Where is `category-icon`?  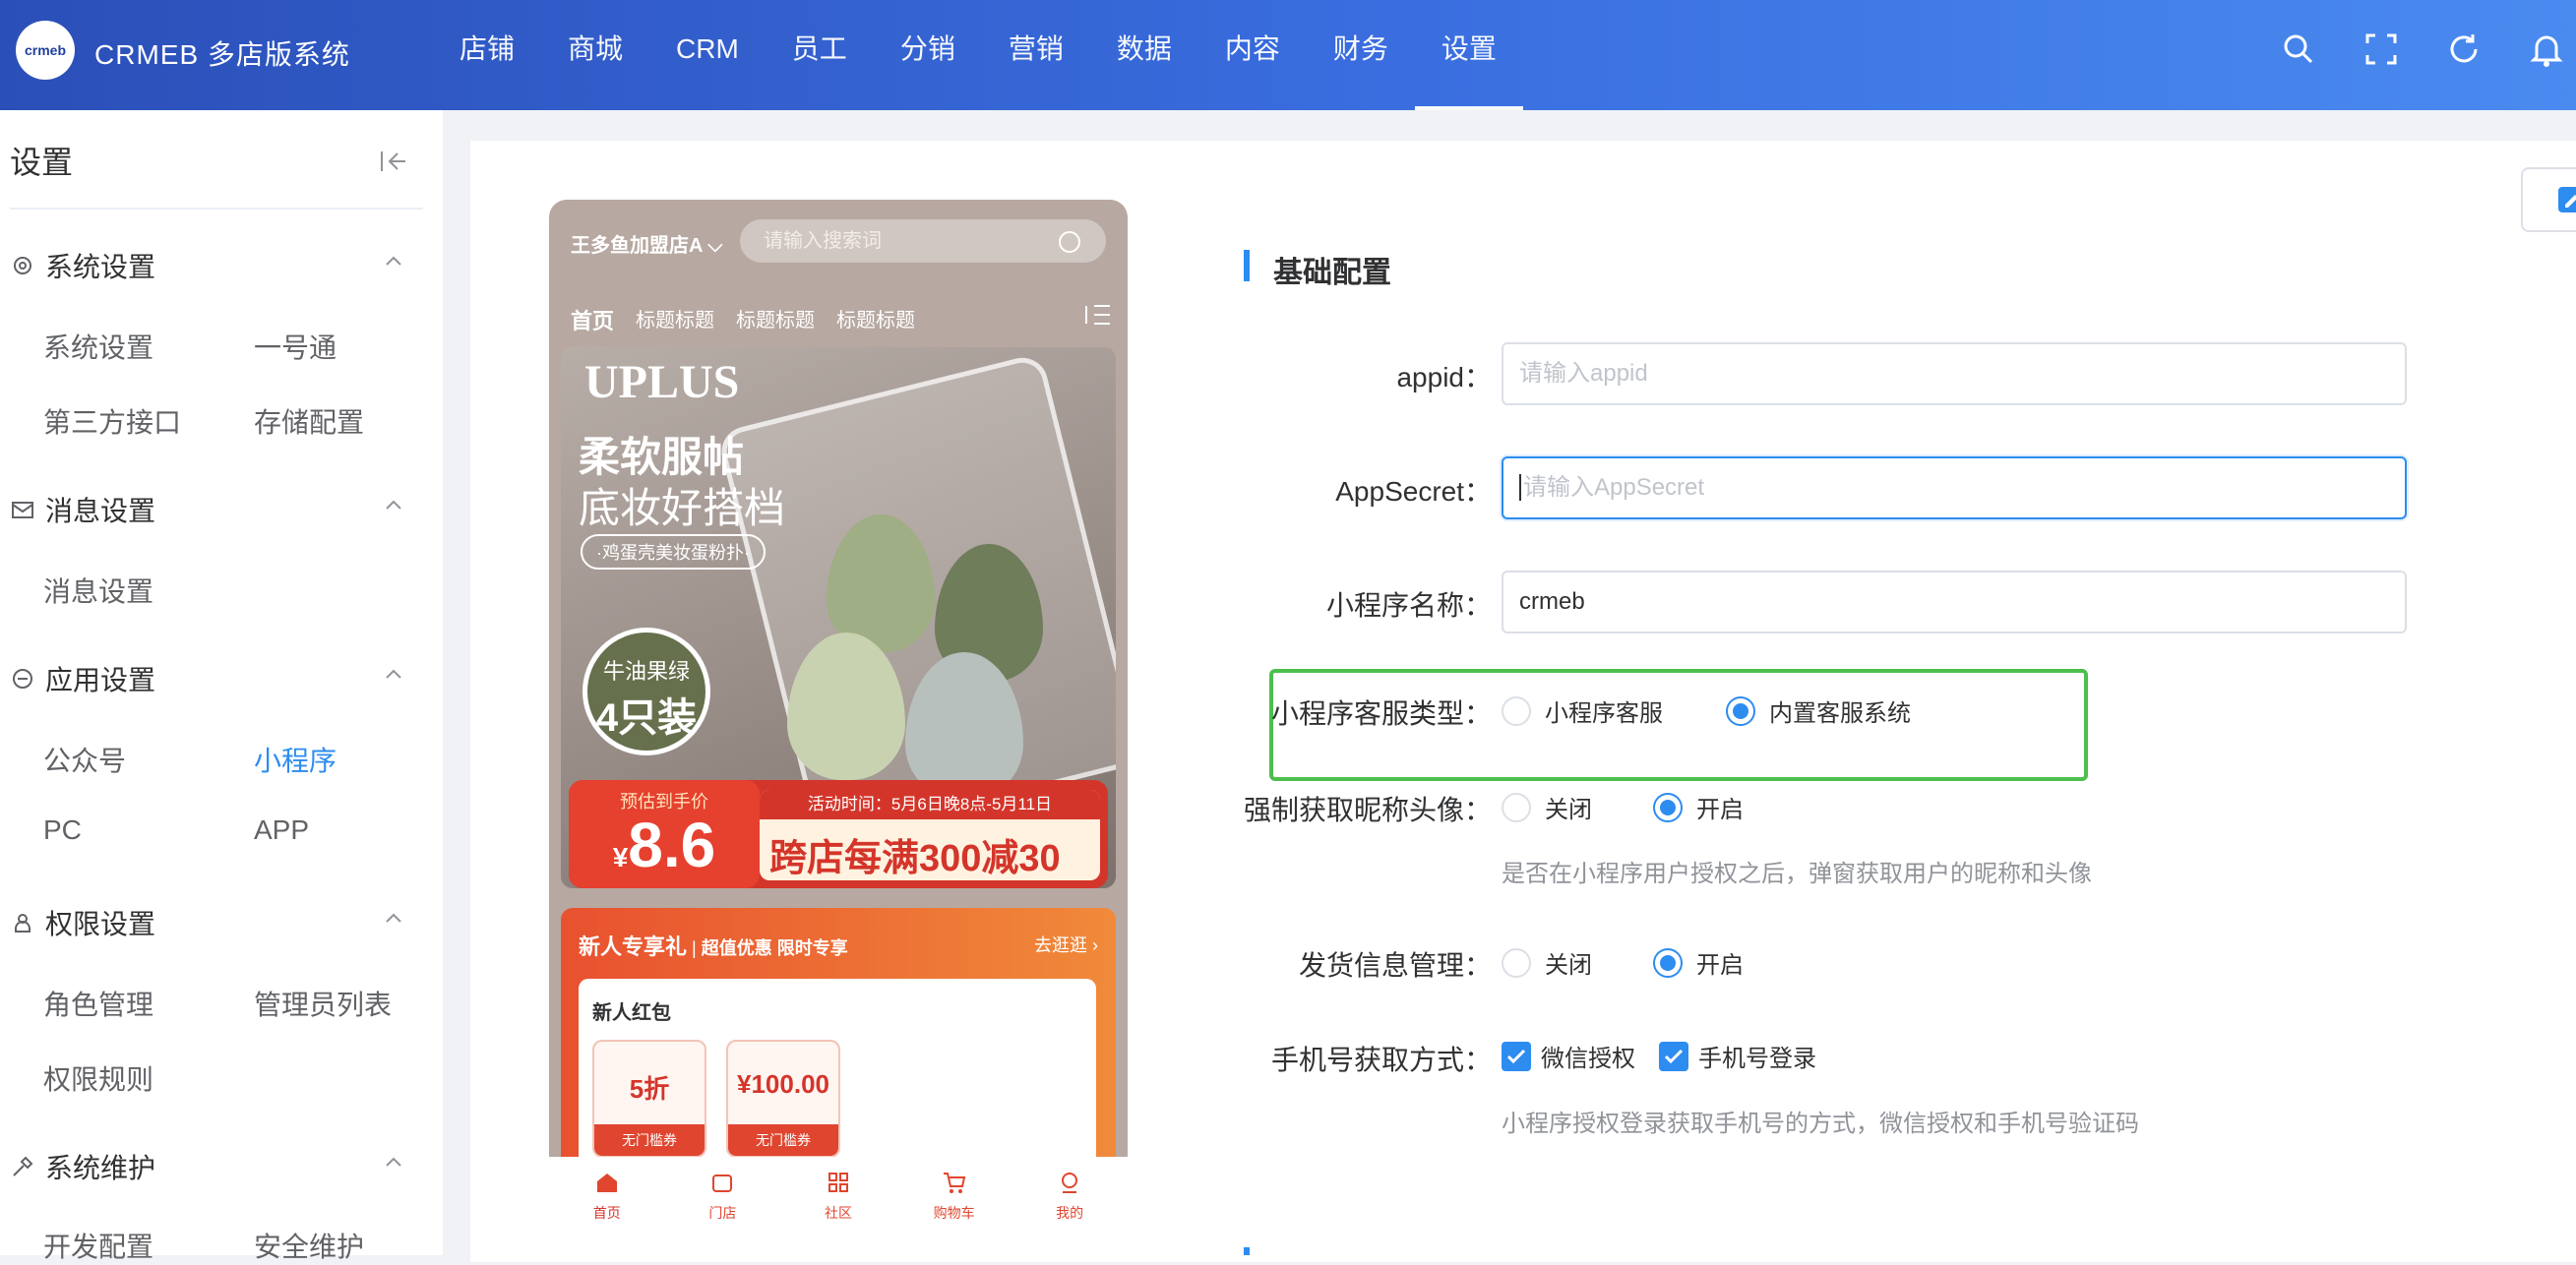 category-icon is located at coordinates (1098, 315).